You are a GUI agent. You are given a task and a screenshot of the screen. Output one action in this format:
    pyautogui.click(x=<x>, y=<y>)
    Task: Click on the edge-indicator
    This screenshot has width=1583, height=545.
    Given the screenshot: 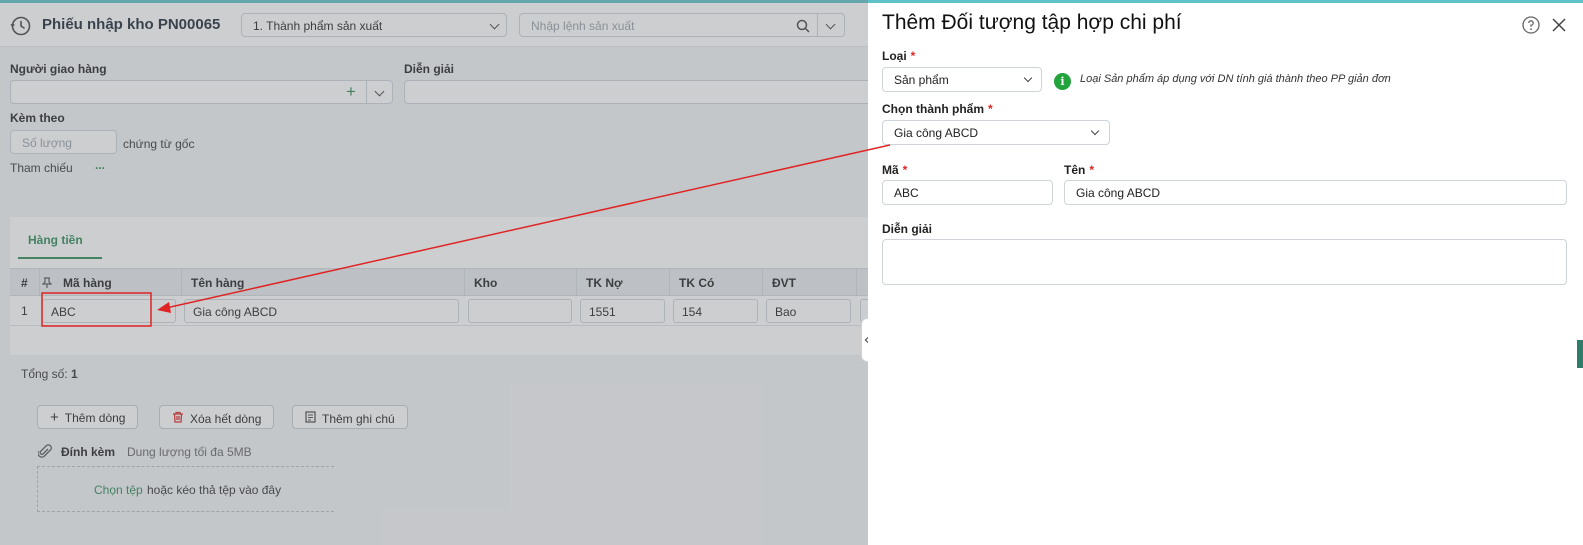 What is the action you would take?
    pyautogui.click(x=1580, y=354)
    